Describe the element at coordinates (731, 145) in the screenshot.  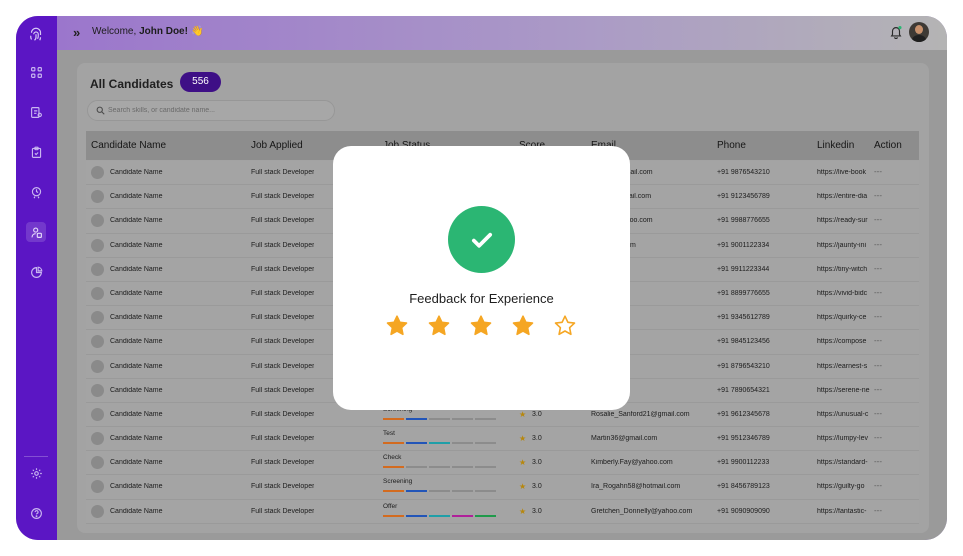
I see `header-phone: Phone` at that location.